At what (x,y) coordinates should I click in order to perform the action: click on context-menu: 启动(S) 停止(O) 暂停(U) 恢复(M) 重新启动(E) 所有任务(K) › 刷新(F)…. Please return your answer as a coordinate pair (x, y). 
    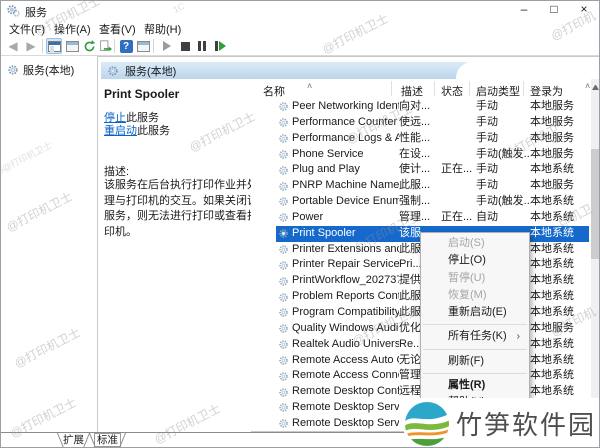
    Looking at the image, I should click on (475, 323).